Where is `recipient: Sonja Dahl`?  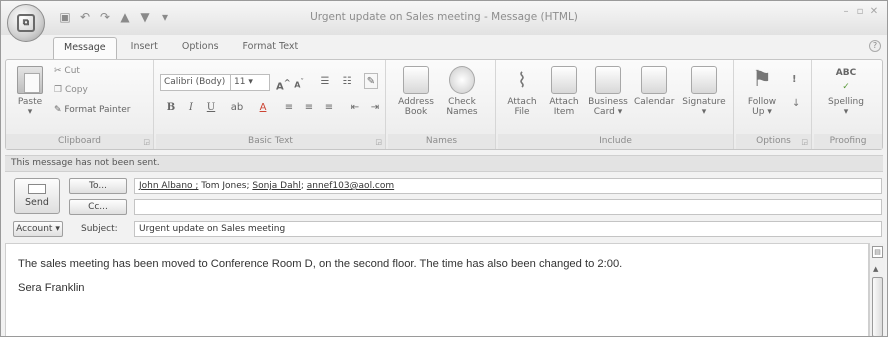
recipient: Sonja Dahl is located at coordinates (276, 186).